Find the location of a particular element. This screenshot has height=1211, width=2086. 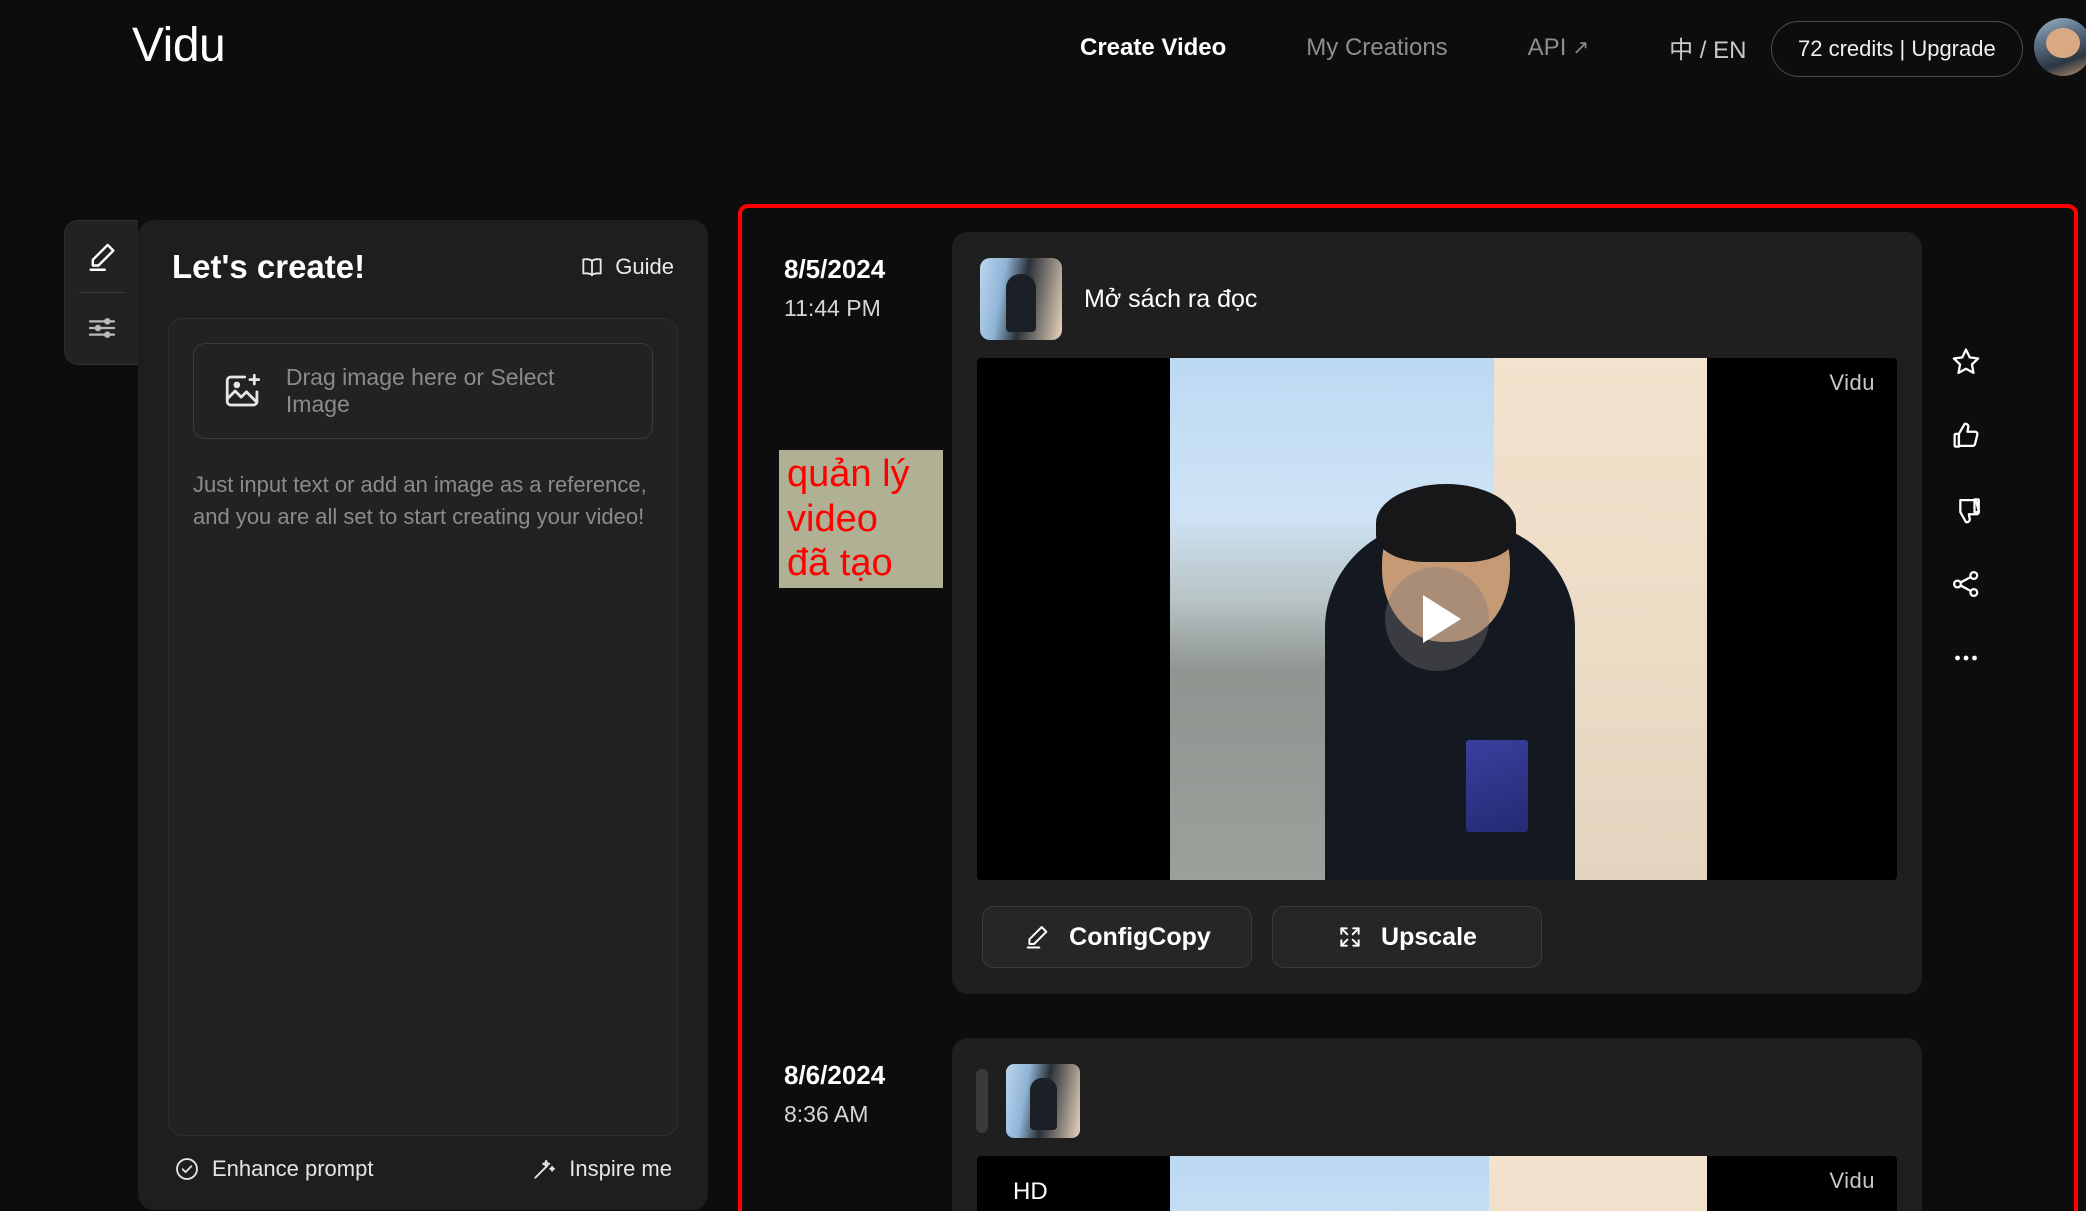

page-title: Let's create! is located at coordinates (269, 266).